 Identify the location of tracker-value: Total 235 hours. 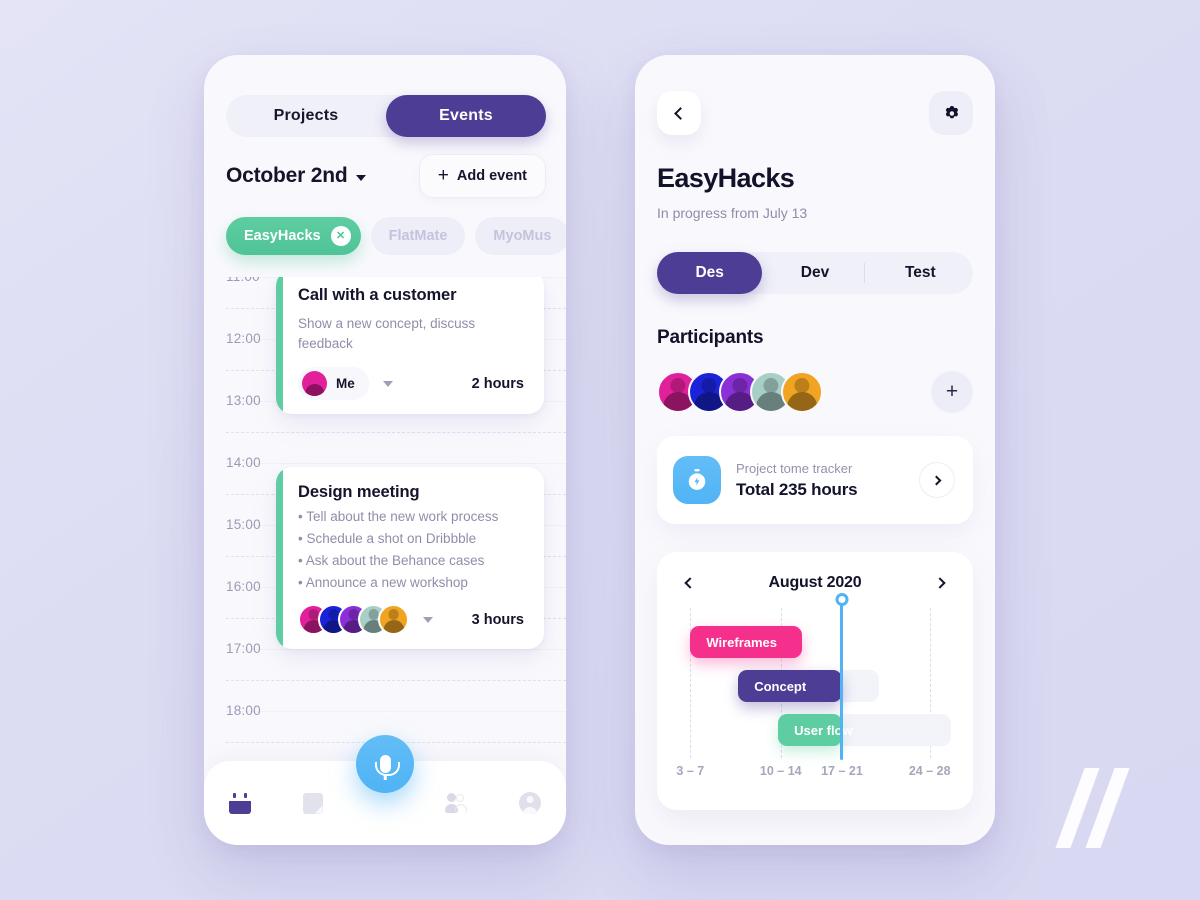
(797, 489).